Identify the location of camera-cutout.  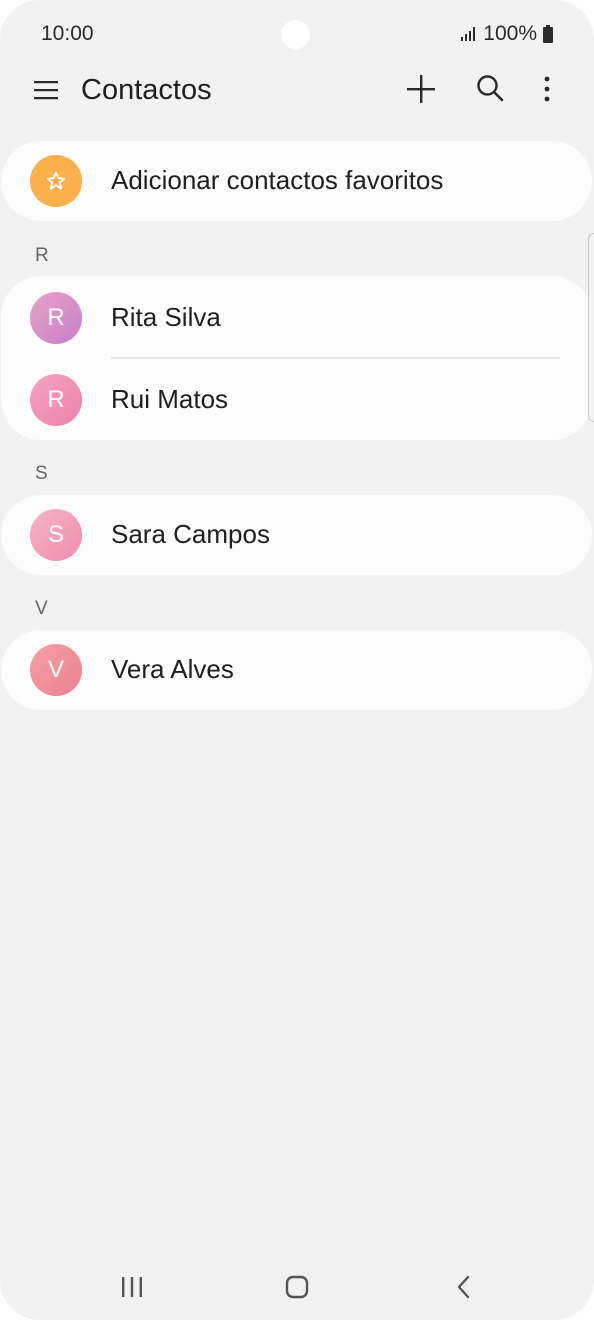
(295, 34).